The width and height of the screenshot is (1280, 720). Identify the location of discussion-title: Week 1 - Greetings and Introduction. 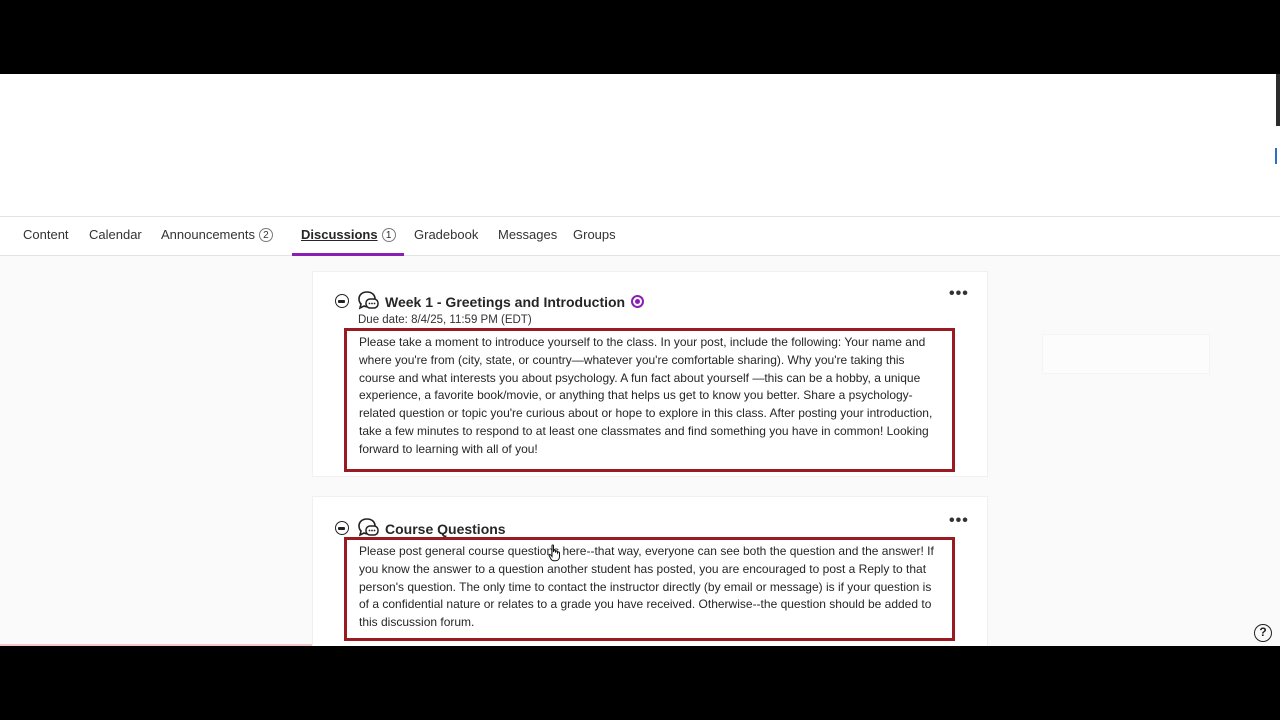
(515, 302).